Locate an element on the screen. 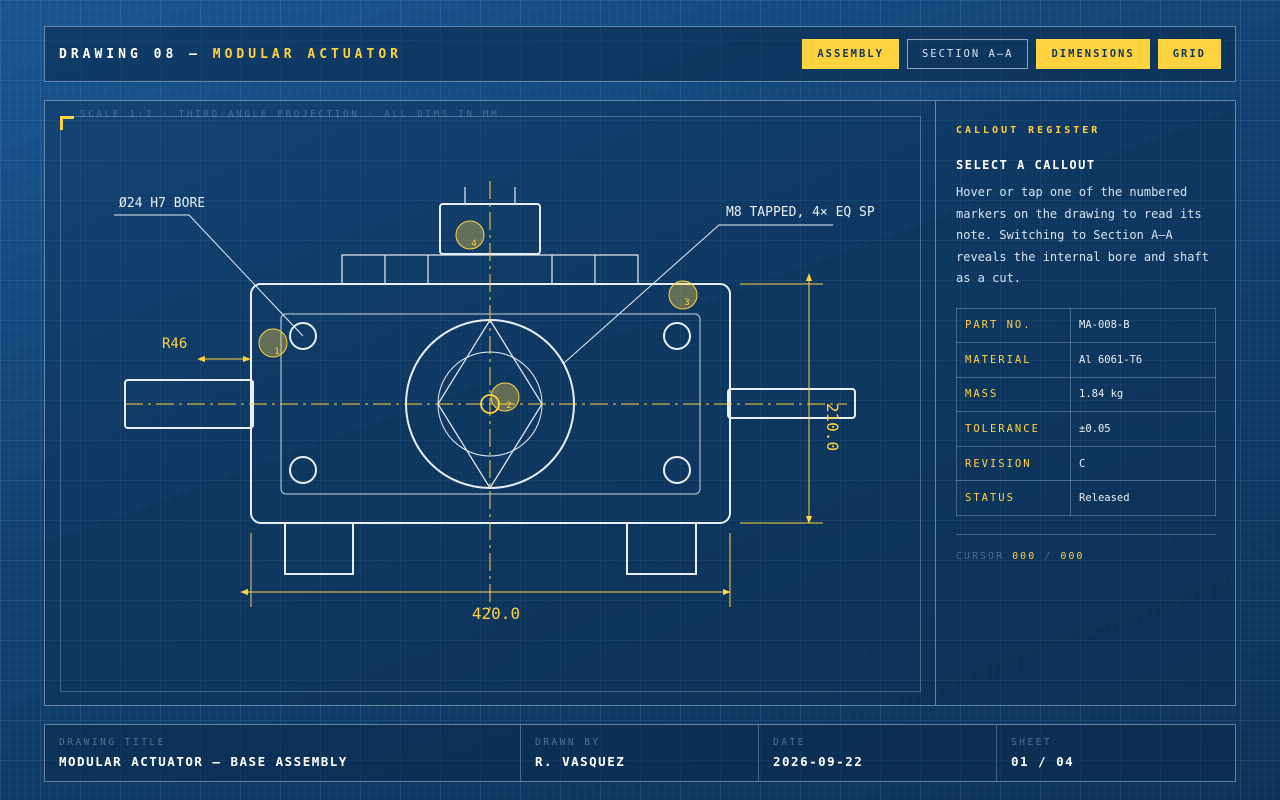  radius-dimension-label: R46 is located at coordinates (174, 344).